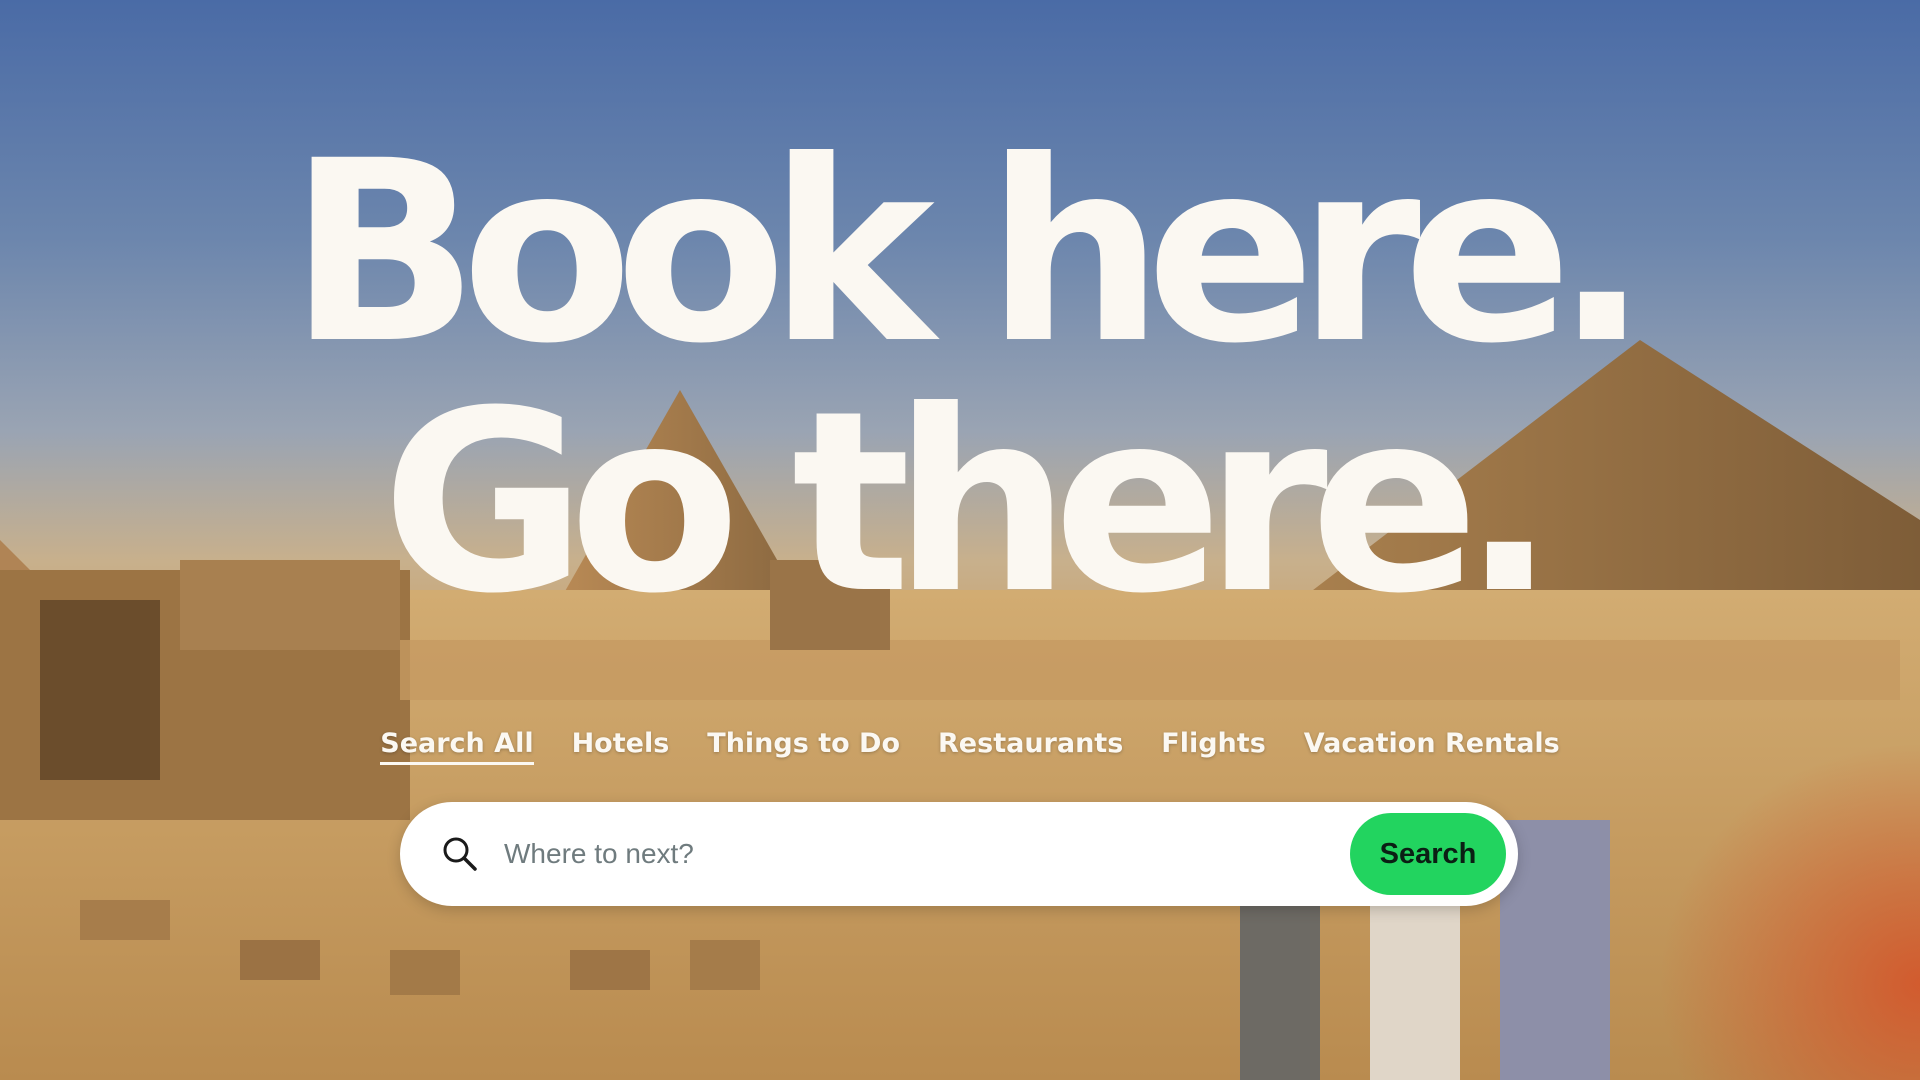  What do you see at coordinates (457, 746) in the screenshot?
I see `tab-search-all: Search All` at bounding box center [457, 746].